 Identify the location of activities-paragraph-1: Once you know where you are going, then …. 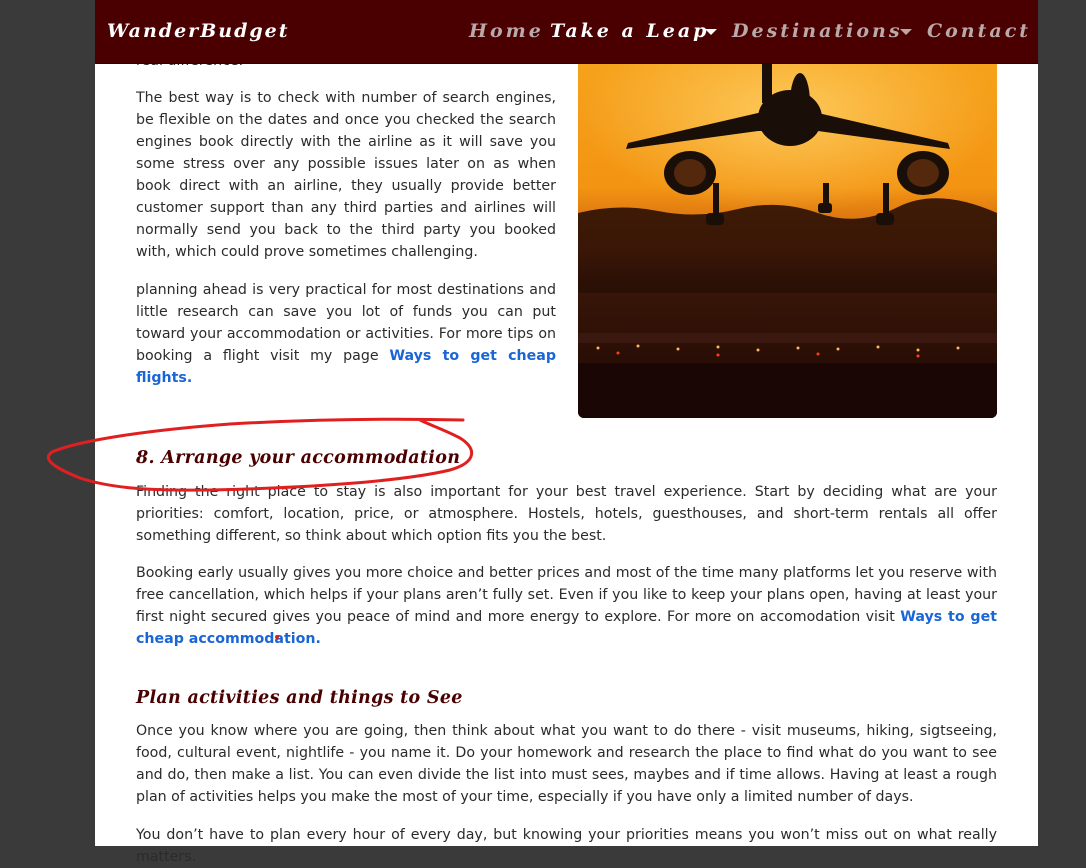
(566, 764).